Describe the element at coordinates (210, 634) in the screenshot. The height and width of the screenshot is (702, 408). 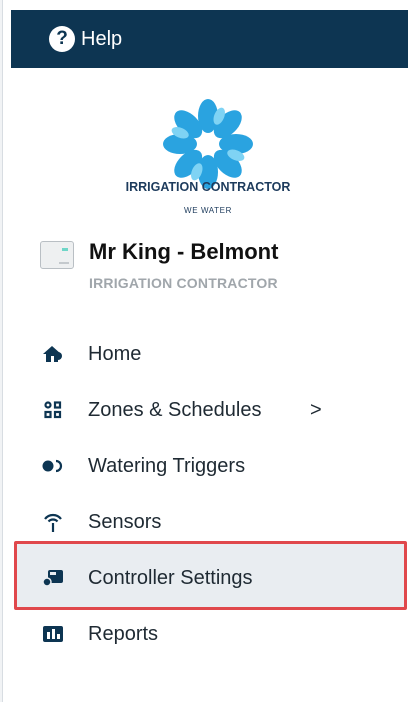
I see `nav-item-reports: Reports` at that location.